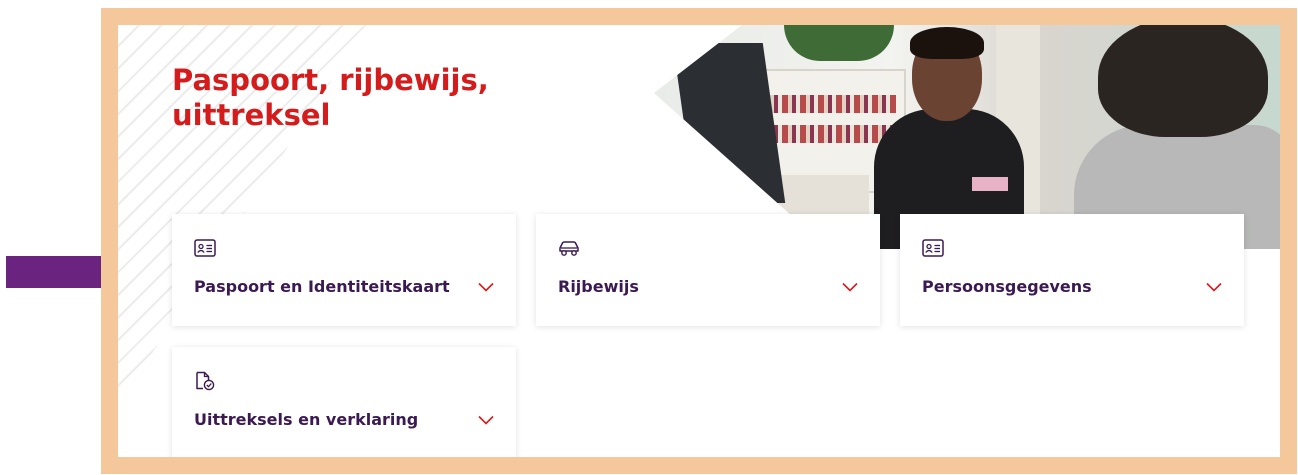  Describe the element at coordinates (708, 270) in the screenshot. I see `tile-rijbewijs: Rijbewijs` at that location.